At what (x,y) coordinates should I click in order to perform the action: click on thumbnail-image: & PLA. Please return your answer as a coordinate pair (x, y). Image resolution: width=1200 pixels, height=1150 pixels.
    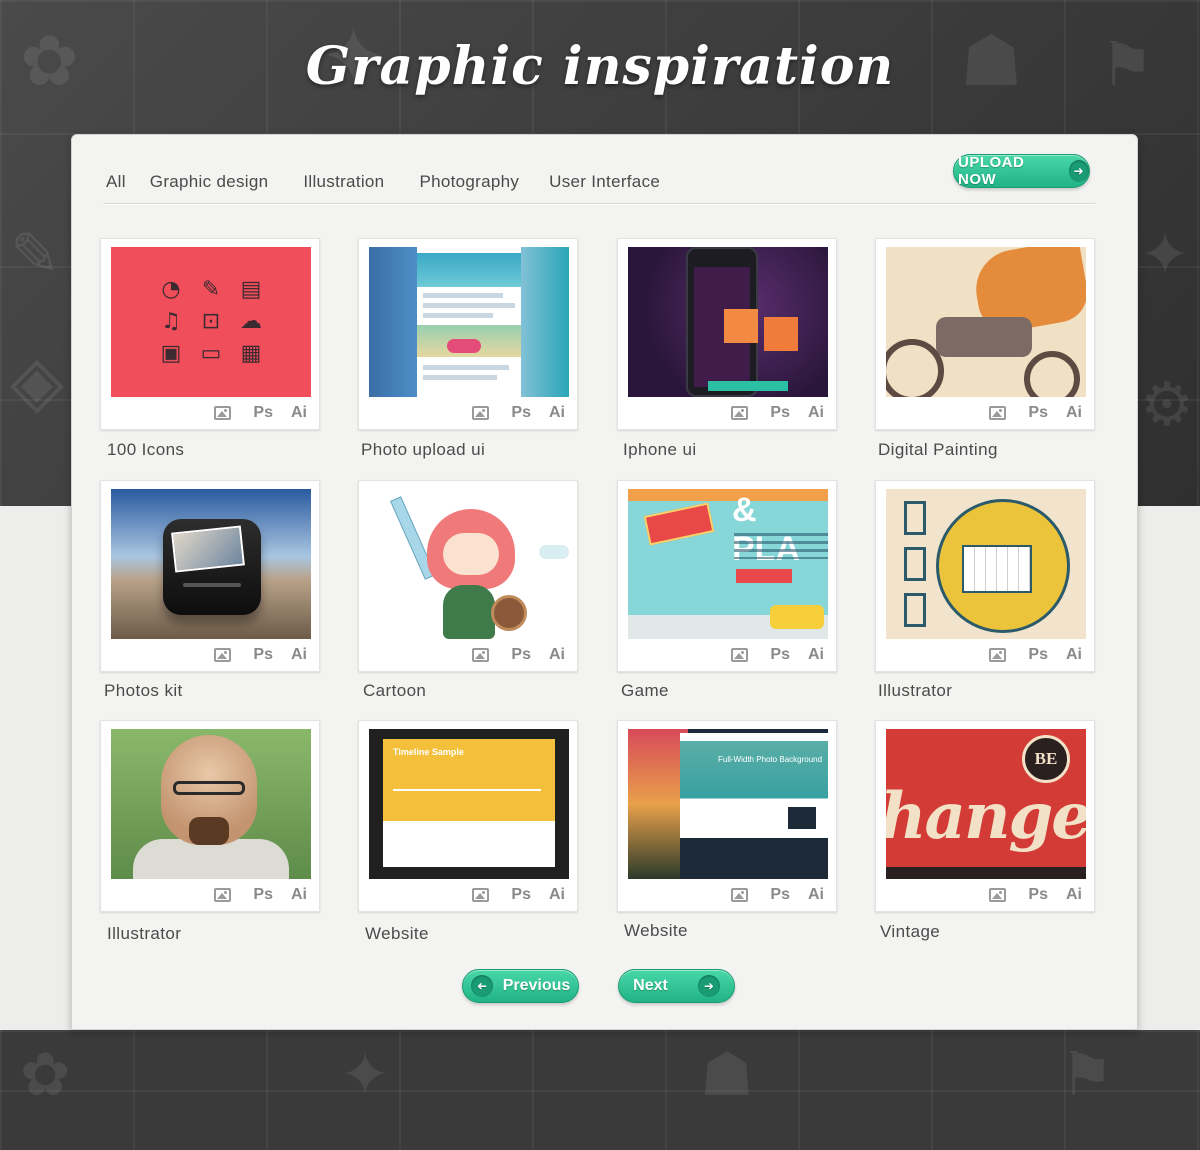
    Looking at the image, I should click on (728, 564).